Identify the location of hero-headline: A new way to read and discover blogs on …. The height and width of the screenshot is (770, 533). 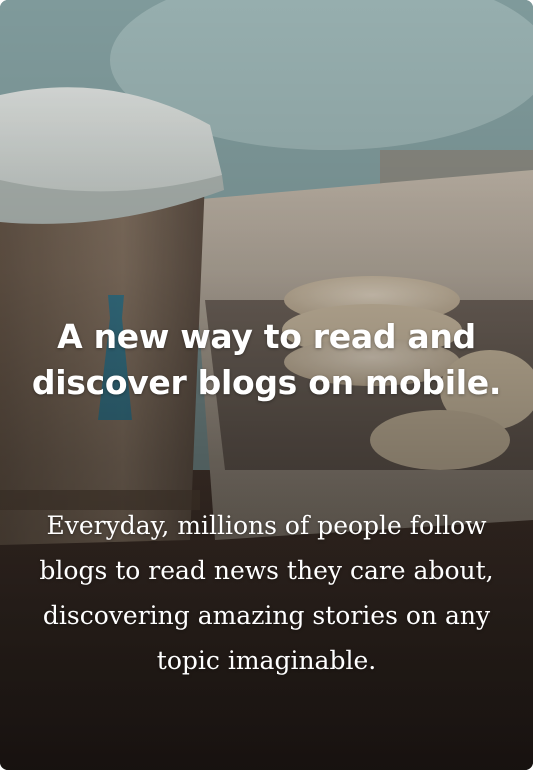
(266, 359).